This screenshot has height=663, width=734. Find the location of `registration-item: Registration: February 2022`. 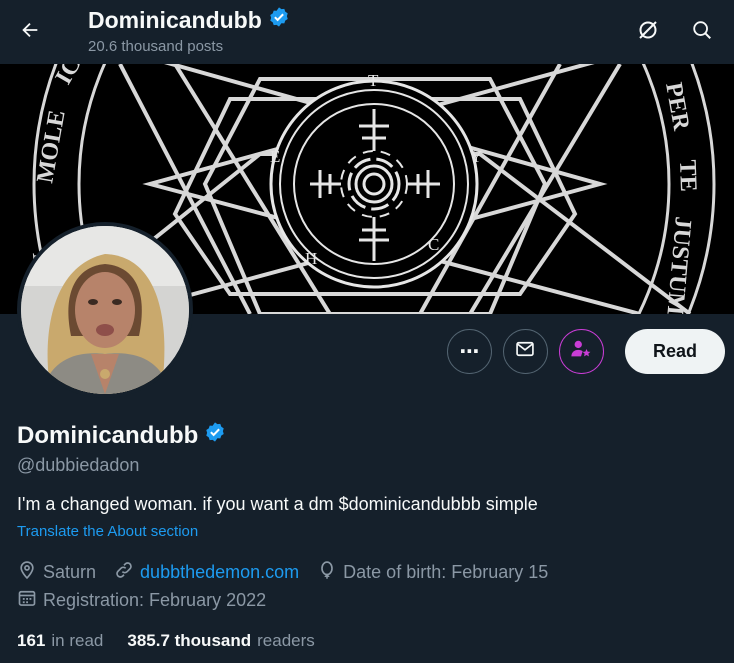

registration-item: Registration: February 2022 is located at coordinates (141, 600).